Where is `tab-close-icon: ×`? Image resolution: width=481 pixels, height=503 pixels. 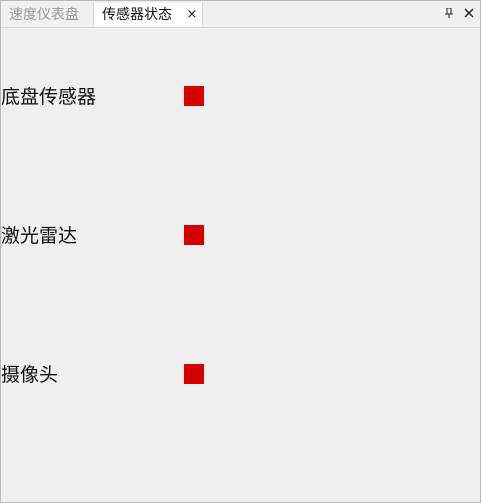 tab-close-icon: × is located at coordinates (192, 15).